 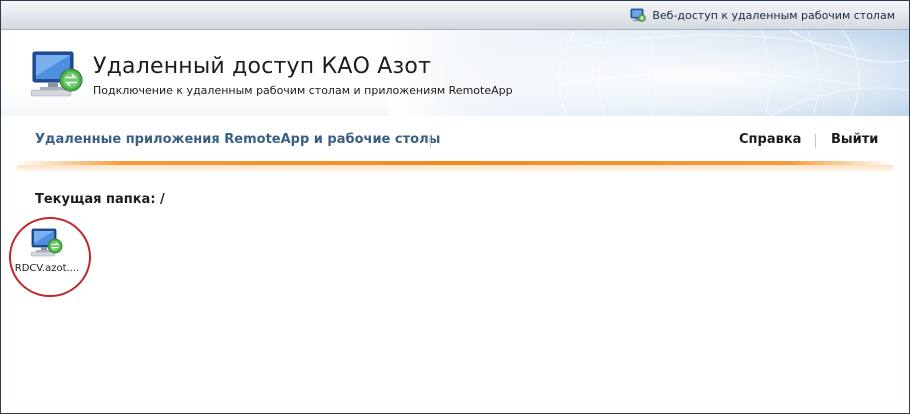 What do you see at coordinates (854, 139) in the screenshot?
I see `logout-link: Выйти` at bounding box center [854, 139].